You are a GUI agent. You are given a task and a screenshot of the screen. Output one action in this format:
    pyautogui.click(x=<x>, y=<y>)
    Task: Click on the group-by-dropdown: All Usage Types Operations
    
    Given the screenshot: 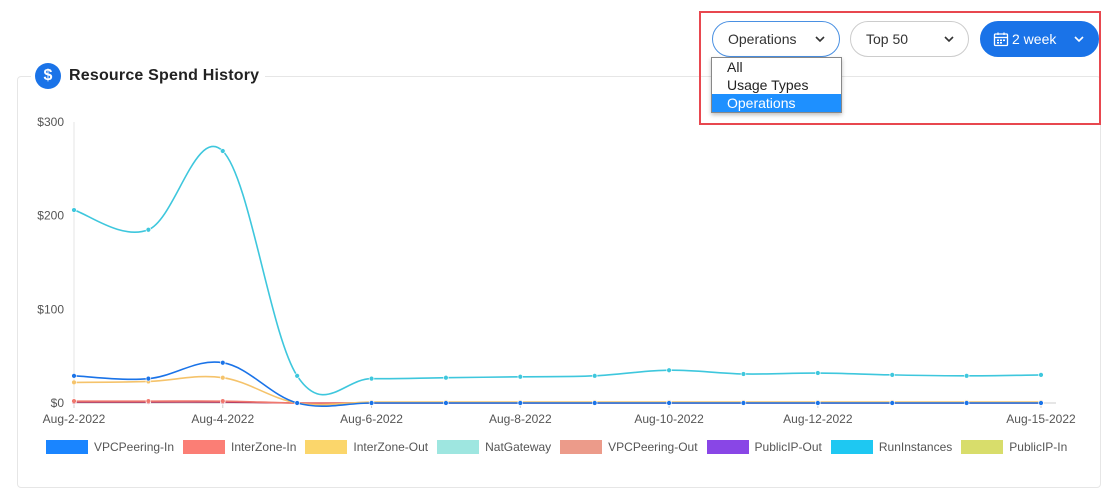 What is the action you would take?
    pyautogui.click(x=776, y=85)
    